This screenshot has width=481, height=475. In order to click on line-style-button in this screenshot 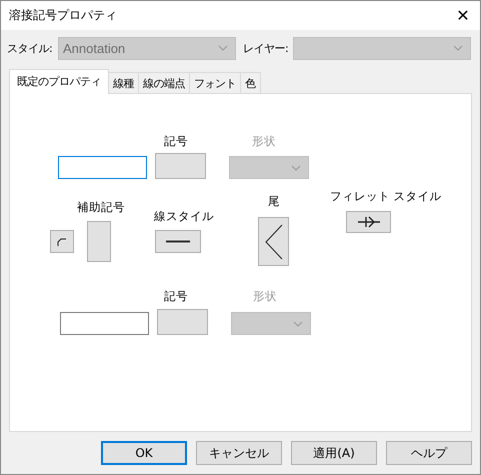, I will do `click(178, 241)`.